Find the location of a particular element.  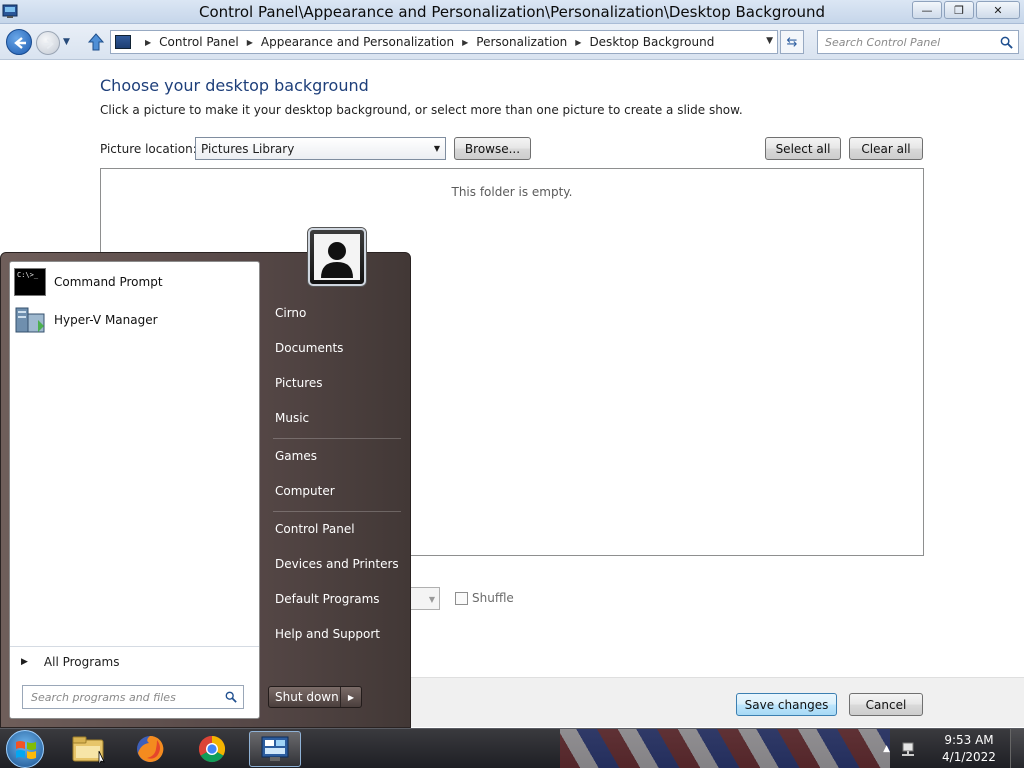

start-link-help-and-support: Help and Support is located at coordinates (336, 634).